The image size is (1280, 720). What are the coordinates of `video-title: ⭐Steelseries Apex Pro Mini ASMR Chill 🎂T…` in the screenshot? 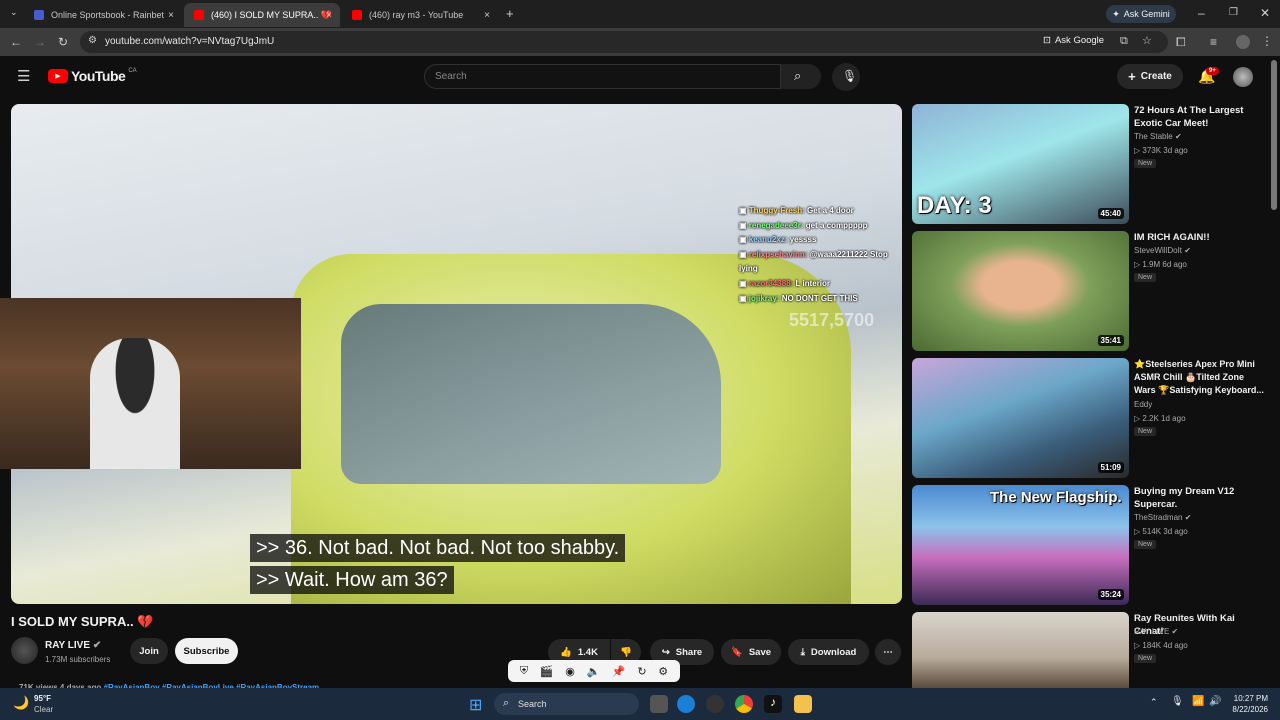 It's located at (1199, 377).